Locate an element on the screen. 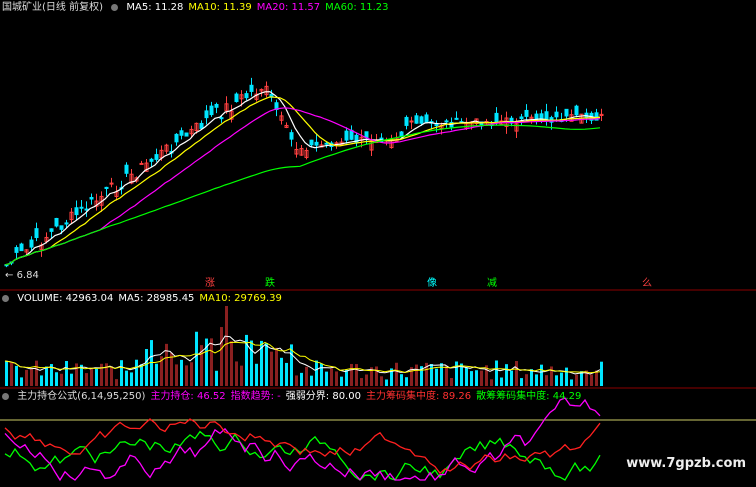 This screenshot has height=487, width=756. signal-marker-0: 涨 is located at coordinates (210, 283).